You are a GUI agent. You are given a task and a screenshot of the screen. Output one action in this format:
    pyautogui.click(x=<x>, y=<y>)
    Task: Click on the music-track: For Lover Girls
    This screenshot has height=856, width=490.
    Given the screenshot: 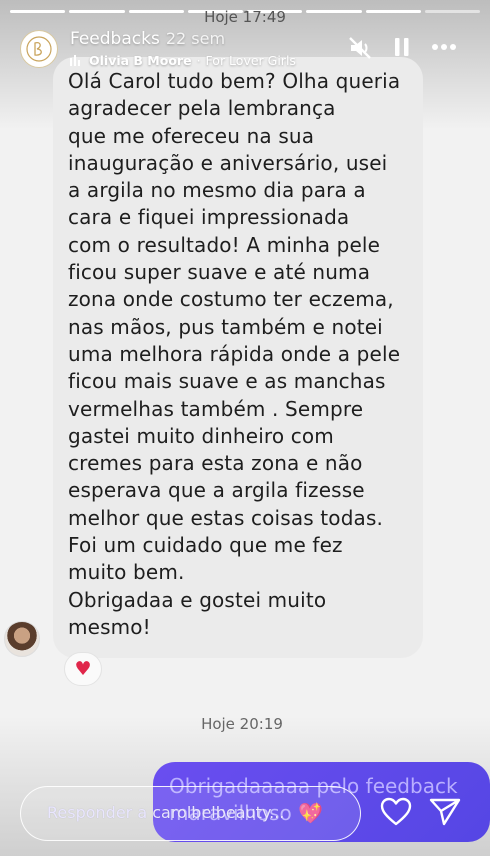 What is the action you would take?
    pyautogui.click(x=250, y=60)
    